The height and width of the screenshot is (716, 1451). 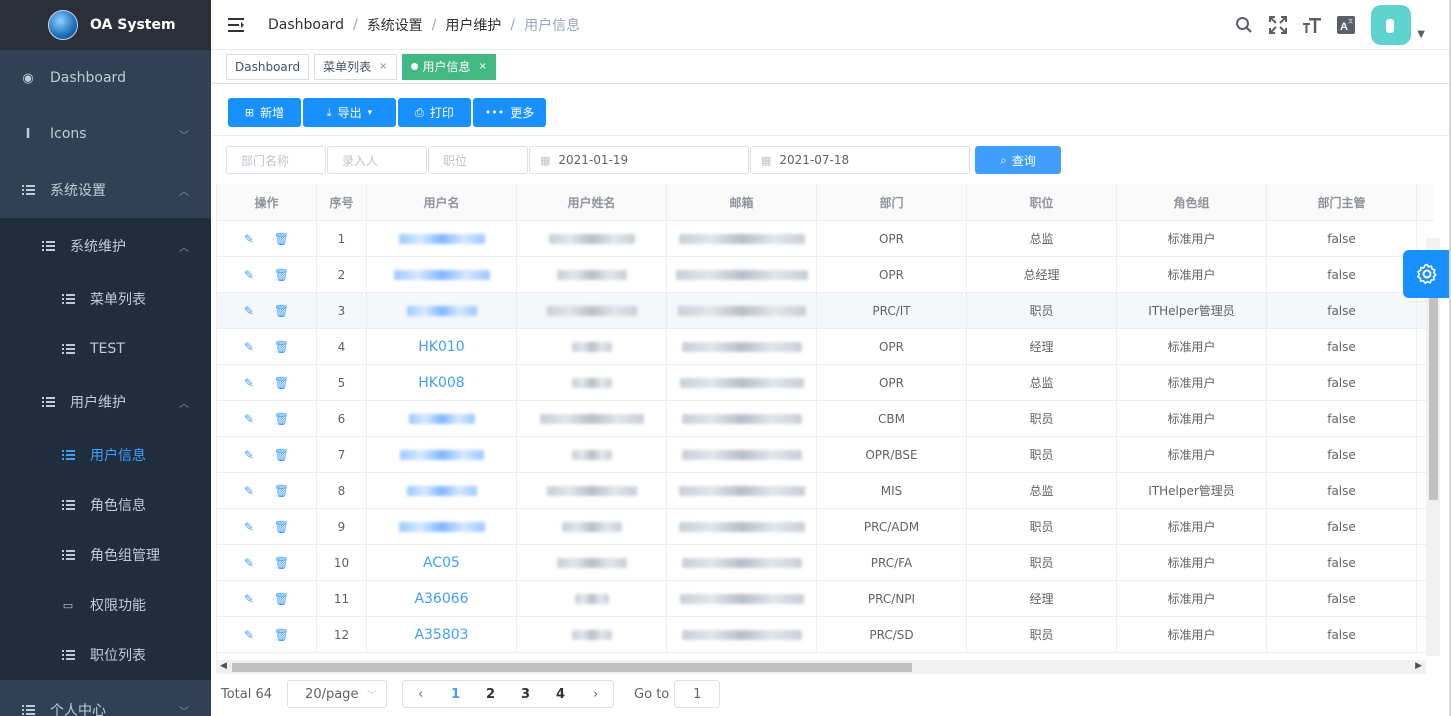 I want to click on page-size-select: 20/page ﹀, so click(x=337, y=694).